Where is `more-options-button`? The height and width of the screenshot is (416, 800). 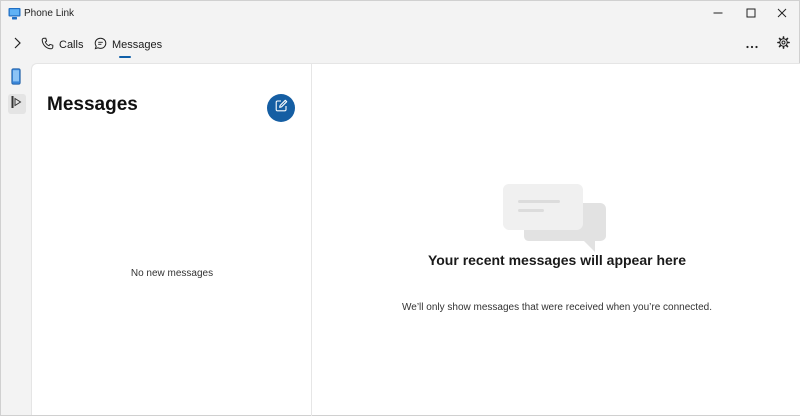 more-options-button is located at coordinates (752, 45).